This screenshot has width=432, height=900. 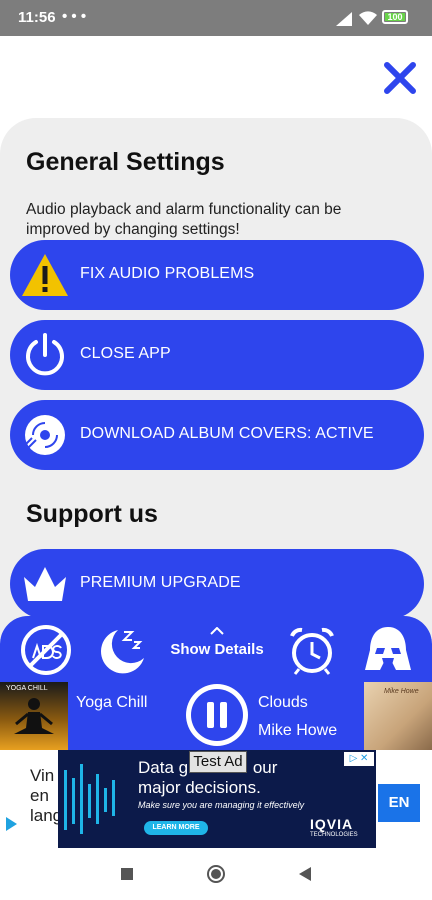 What do you see at coordinates (45, 354) in the screenshot?
I see `power-icon` at bounding box center [45, 354].